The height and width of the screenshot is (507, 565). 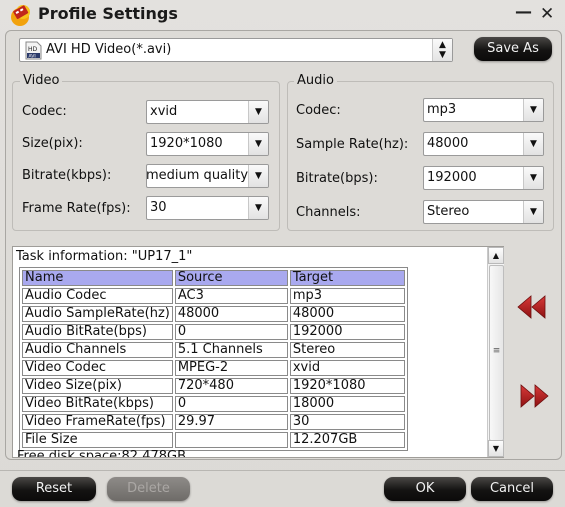 I want to click on video-size-select: 1920*1080 ▼, so click(x=207, y=144).